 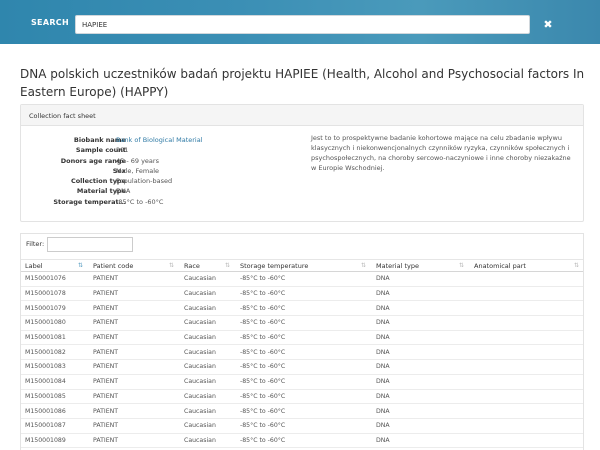 What do you see at coordinates (55, 367) in the screenshot?
I see `cell-label: M150001083` at bounding box center [55, 367].